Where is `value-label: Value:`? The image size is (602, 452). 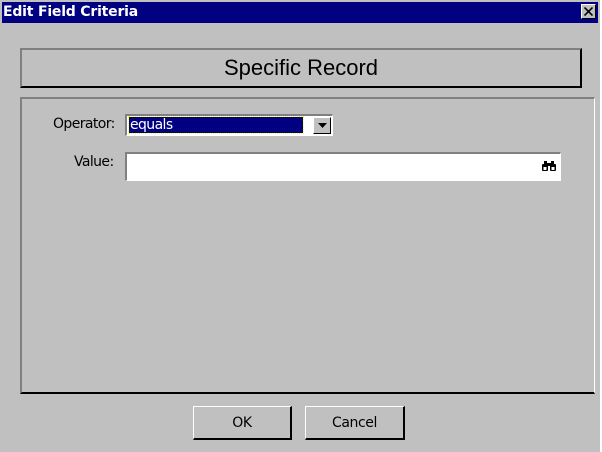
value-label: Value: is located at coordinates (94, 162).